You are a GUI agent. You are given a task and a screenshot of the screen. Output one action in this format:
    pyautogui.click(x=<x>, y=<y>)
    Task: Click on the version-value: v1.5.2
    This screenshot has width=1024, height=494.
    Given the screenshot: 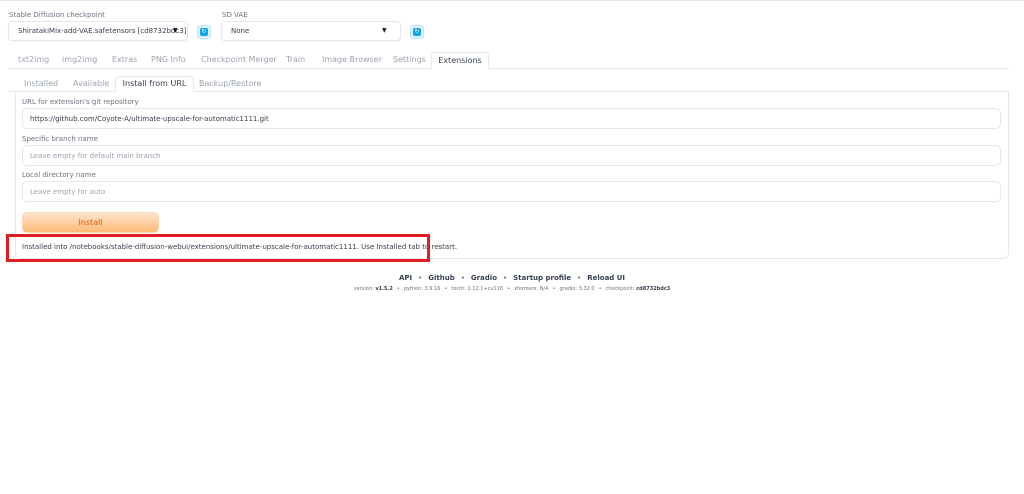 What is the action you would take?
    pyautogui.click(x=384, y=289)
    